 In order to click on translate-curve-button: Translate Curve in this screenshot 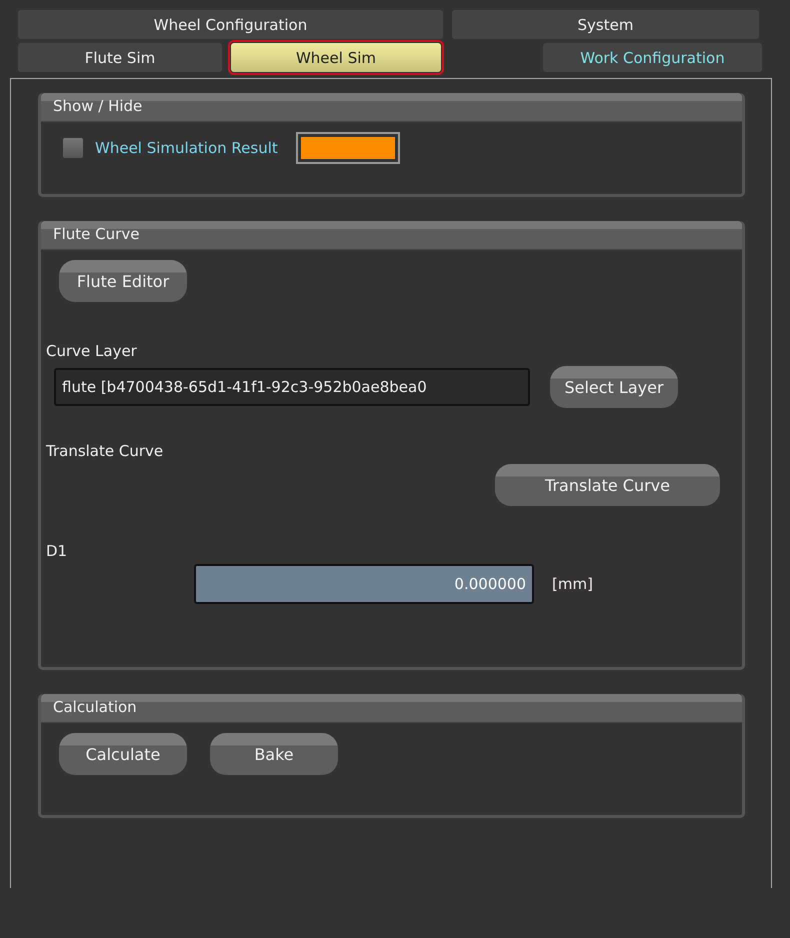, I will do `click(607, 485)`.